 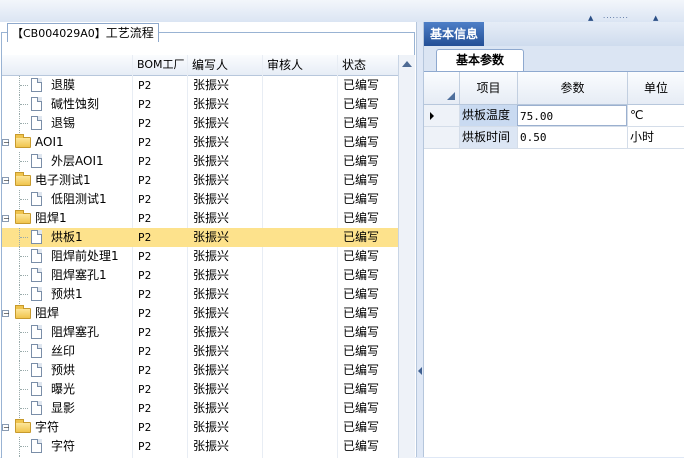 What do you see at coordinates (67, 313) in the screenshot?
I see `tree-cell: − 阻焊` at bounding box center [67, 313].